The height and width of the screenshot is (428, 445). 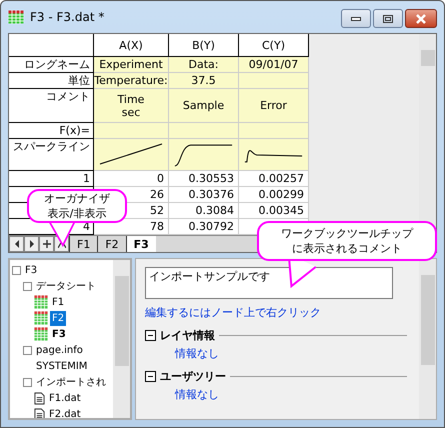 I want to click on close-button, so click(x=421, y=18).